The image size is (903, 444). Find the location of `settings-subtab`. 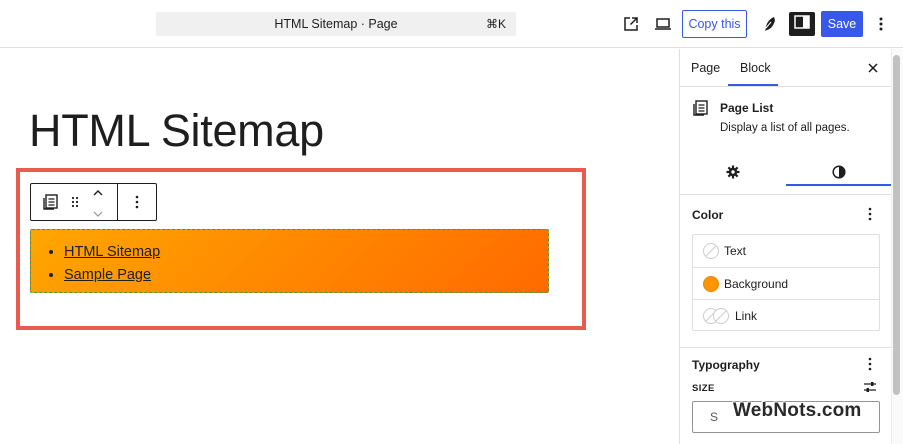

settings-subtab is located at coordinates (733, 174).